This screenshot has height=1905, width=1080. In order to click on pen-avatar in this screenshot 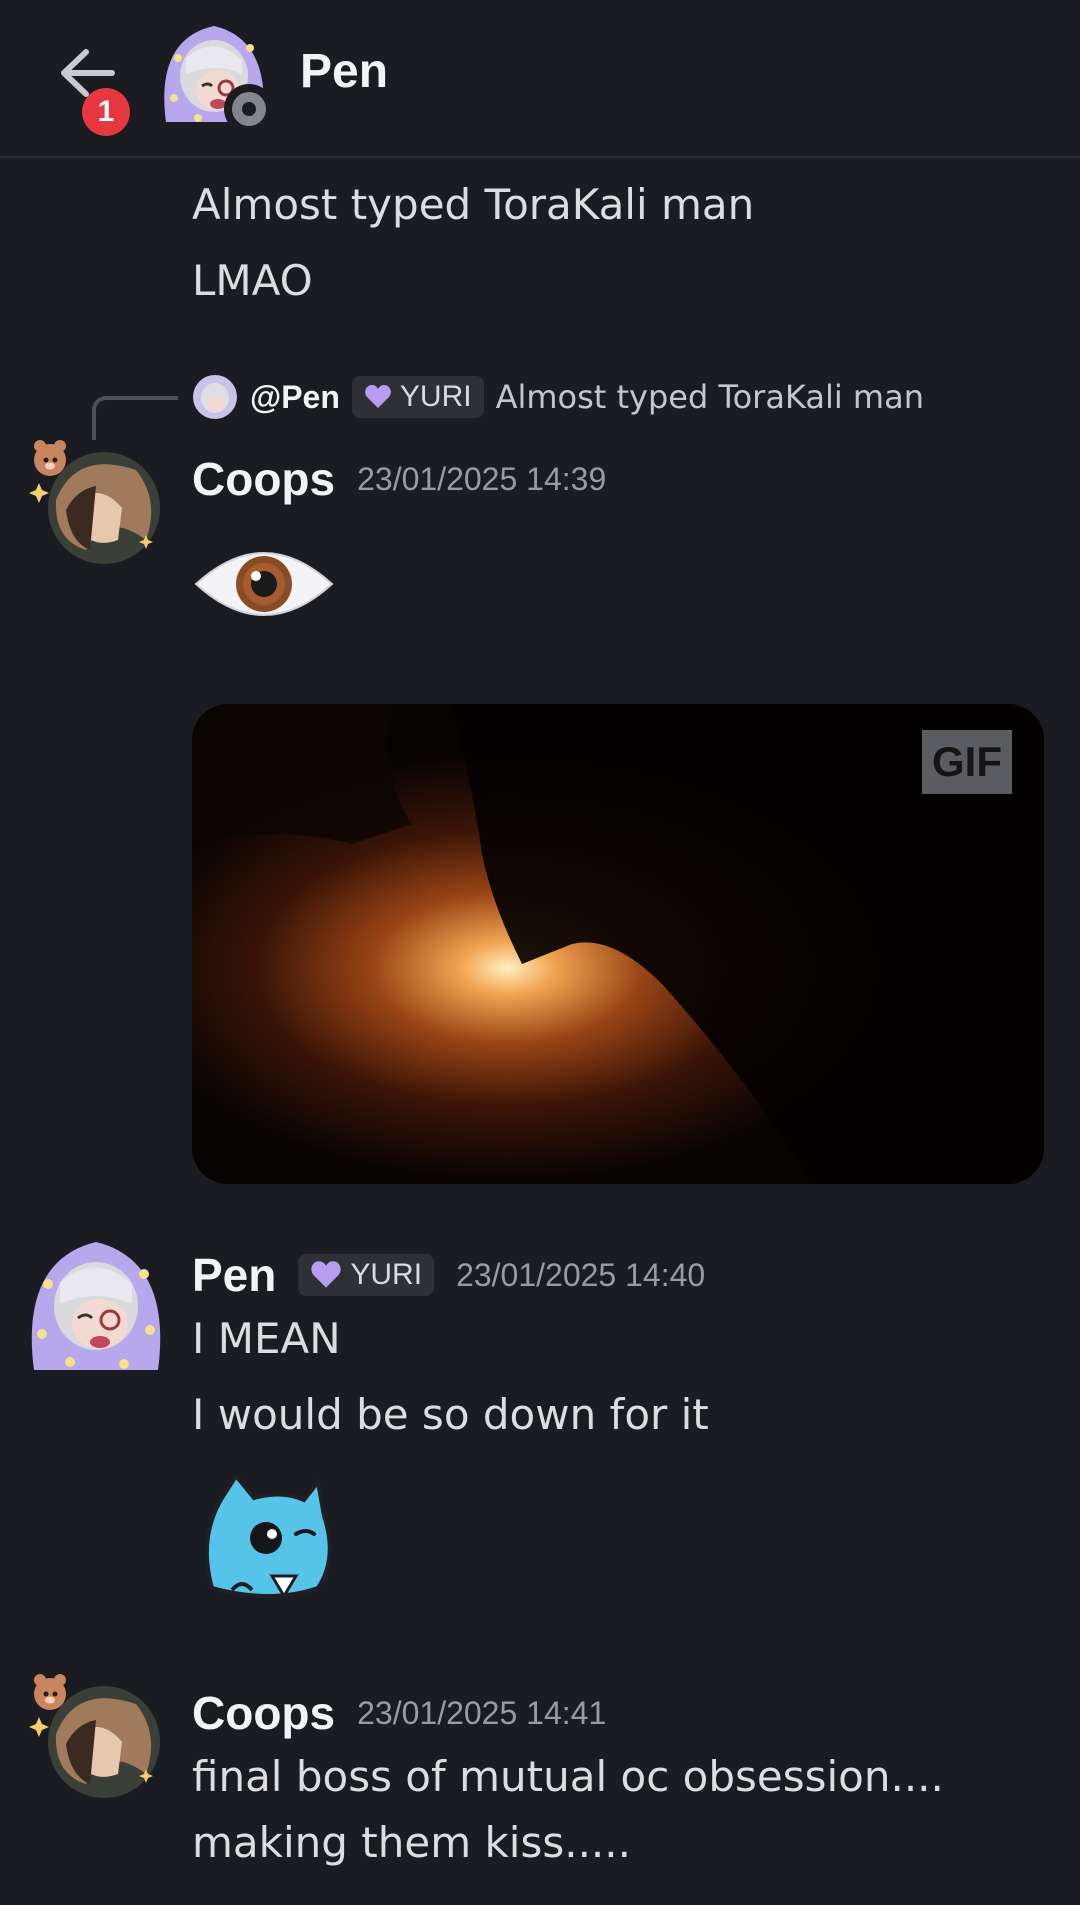, I will do `click(96, 1304)`.